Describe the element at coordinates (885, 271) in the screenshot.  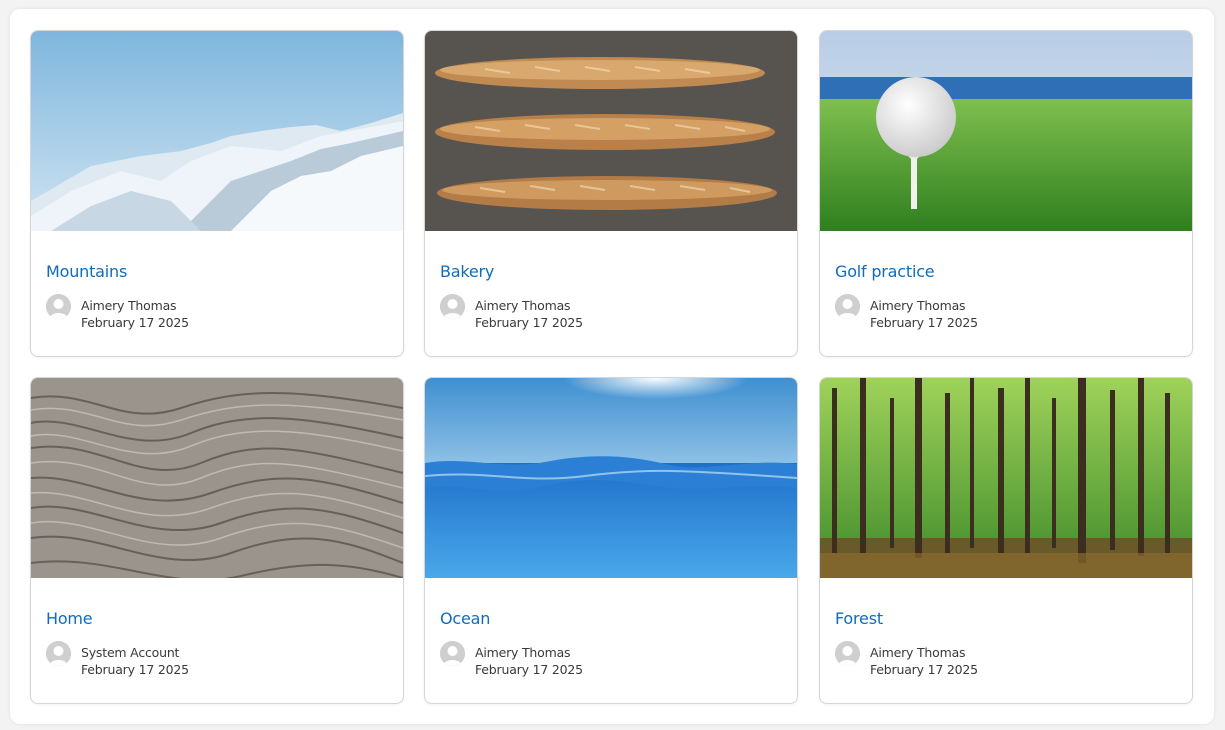
I see `card-title: Golf practice` at that location.